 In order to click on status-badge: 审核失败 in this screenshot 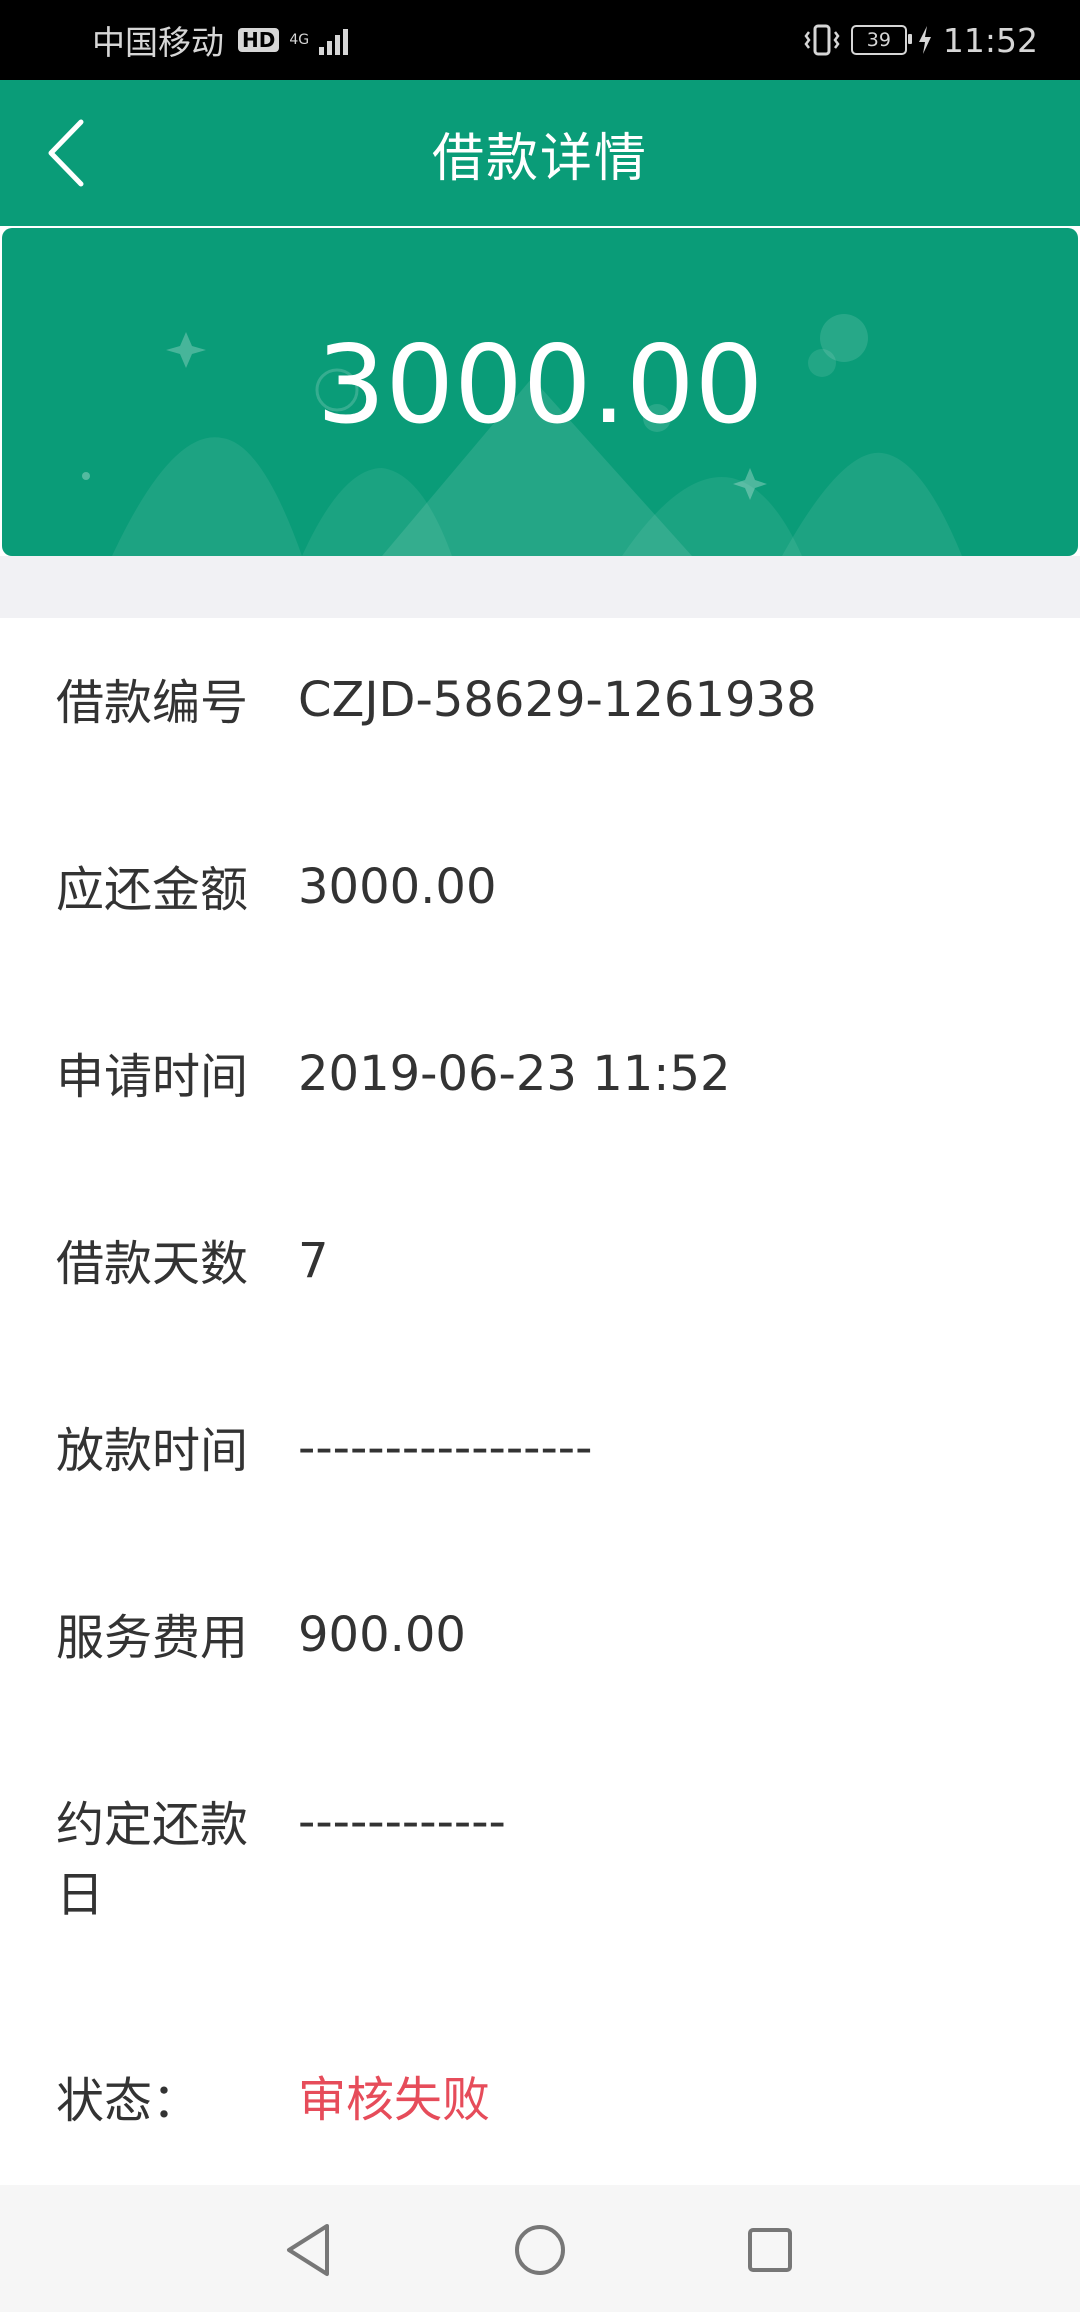, I will do `click(394, 2100)`.